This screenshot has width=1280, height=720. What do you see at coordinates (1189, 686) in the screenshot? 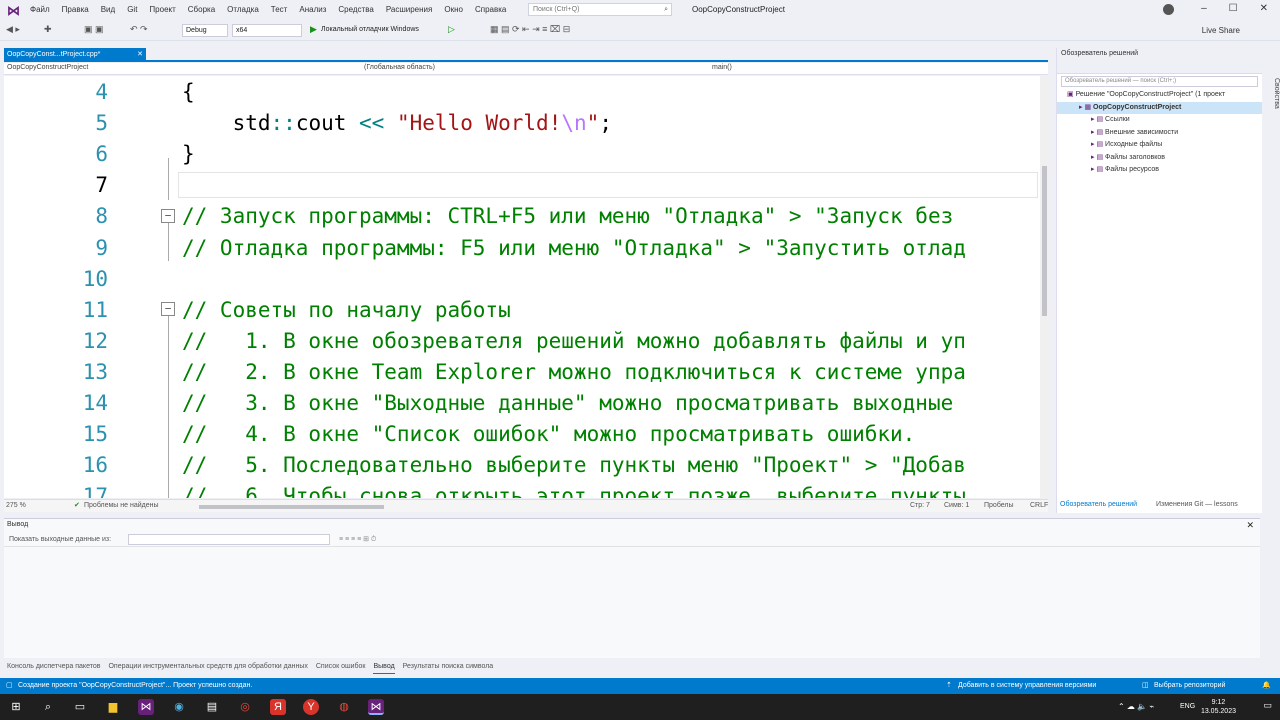
I see `select-repository: Выбрать репозиторий` at bounding box center [1189, 686].